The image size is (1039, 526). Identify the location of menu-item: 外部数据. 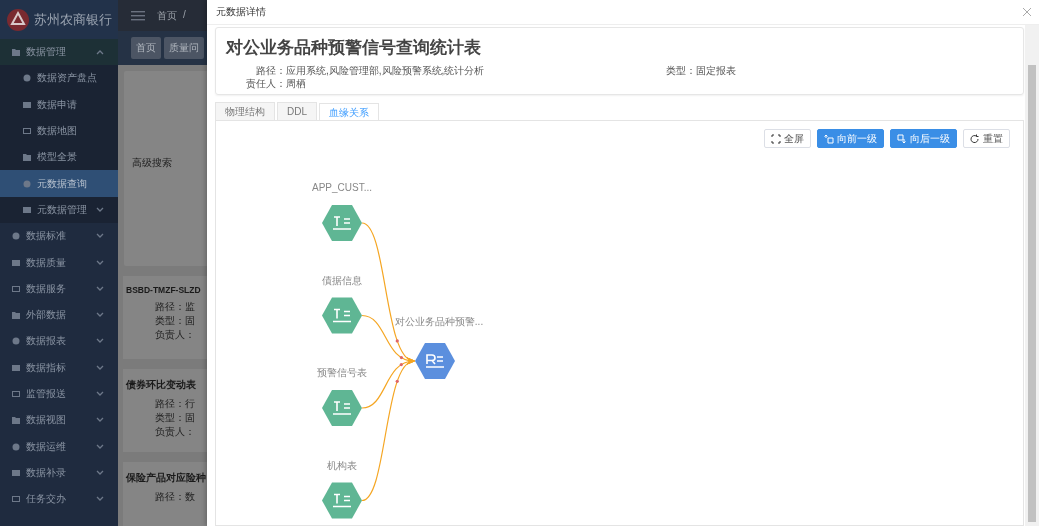
(59, 315).